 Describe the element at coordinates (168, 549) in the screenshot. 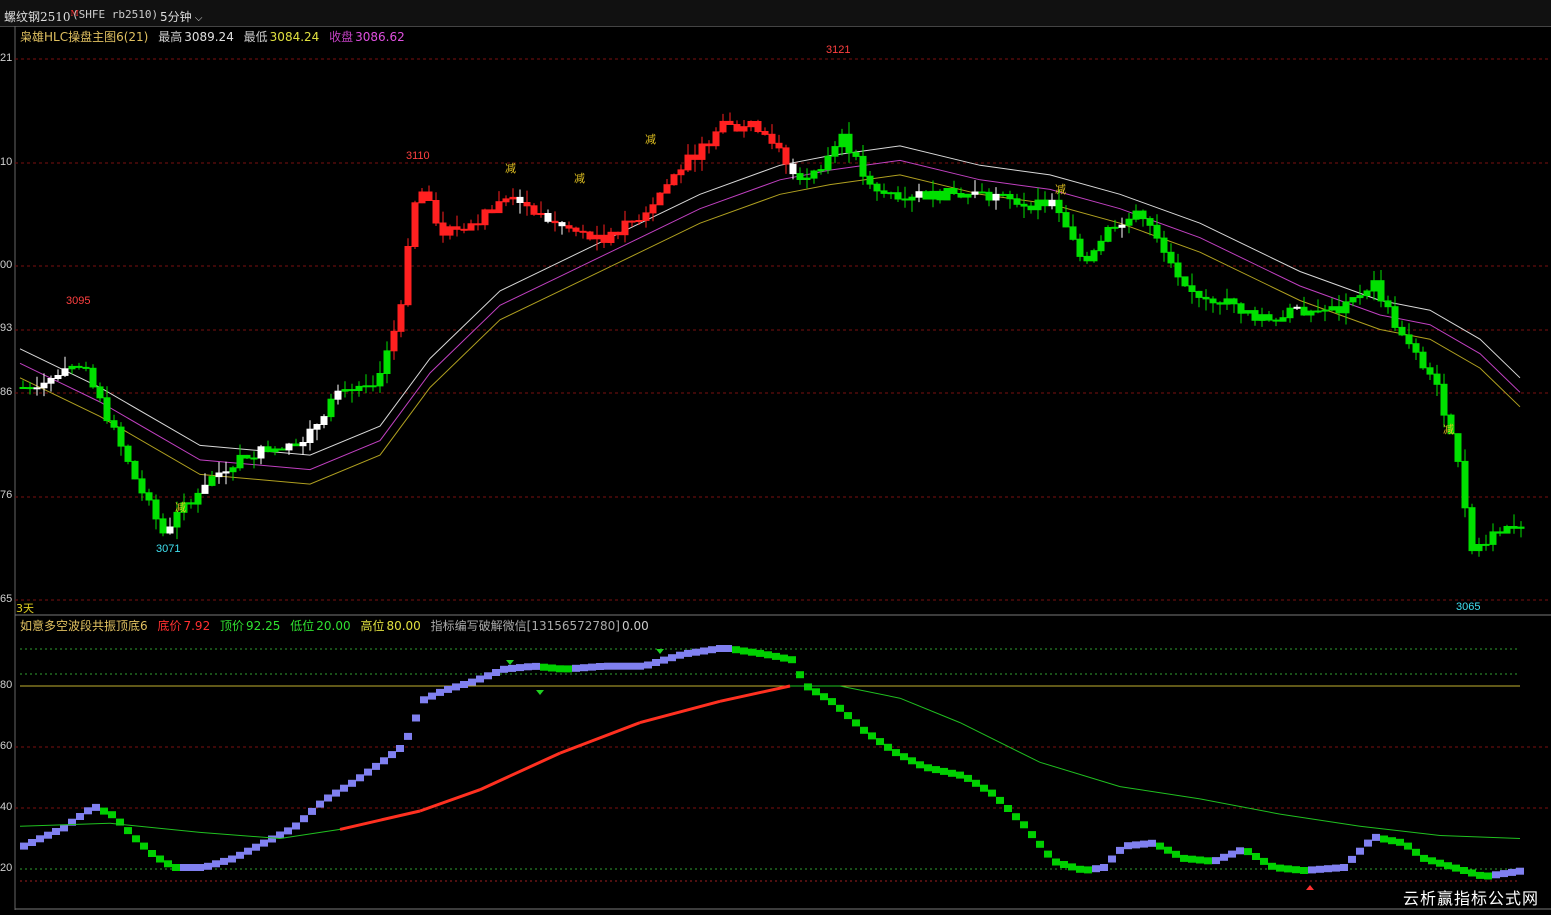

I see `low-label-3071: 3071` at that location.